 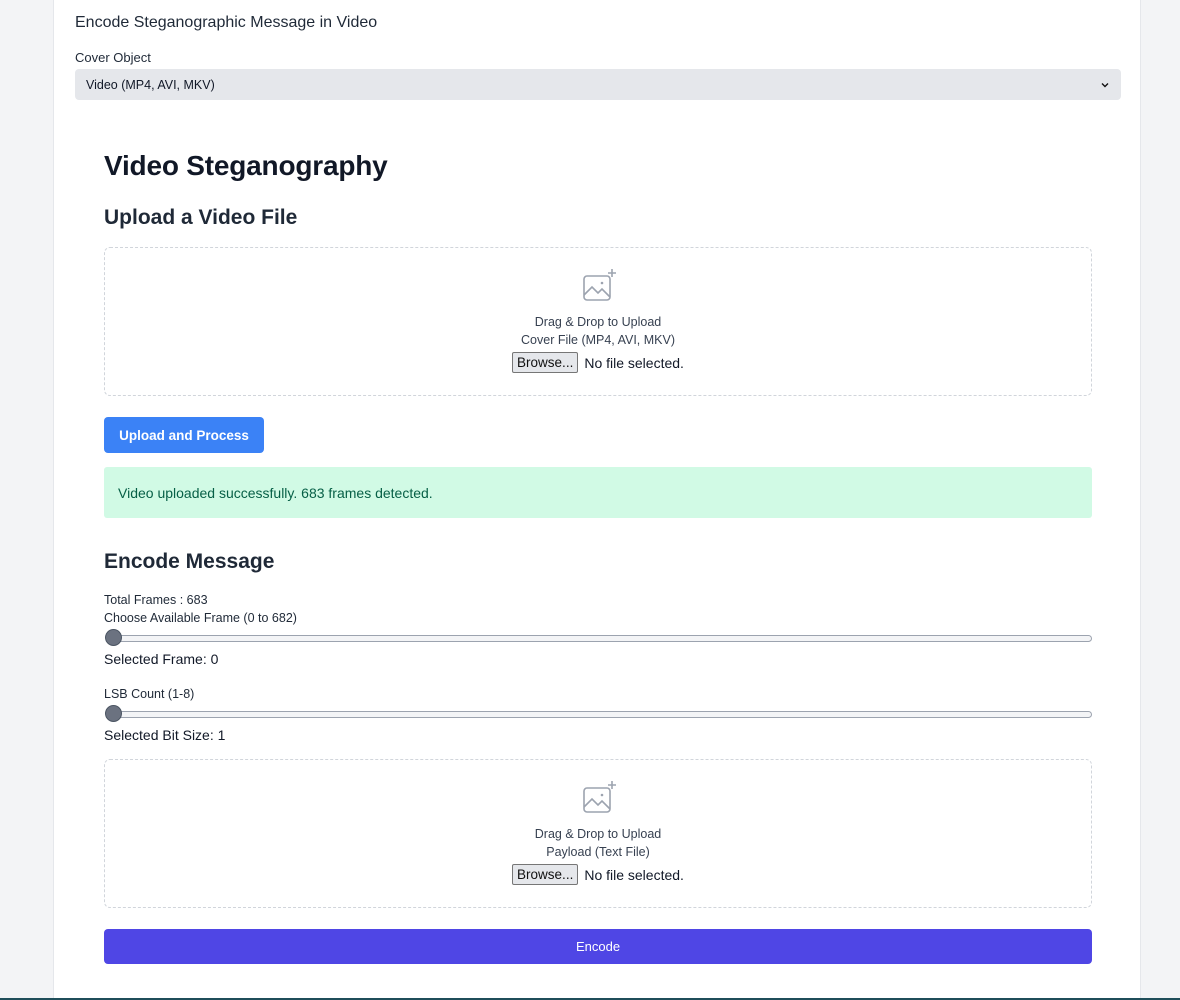 What do you see at coordinates (113, 57) in the screenshot?
I see `cover-object-label: Cover Object` at bounding box center [113, 57].